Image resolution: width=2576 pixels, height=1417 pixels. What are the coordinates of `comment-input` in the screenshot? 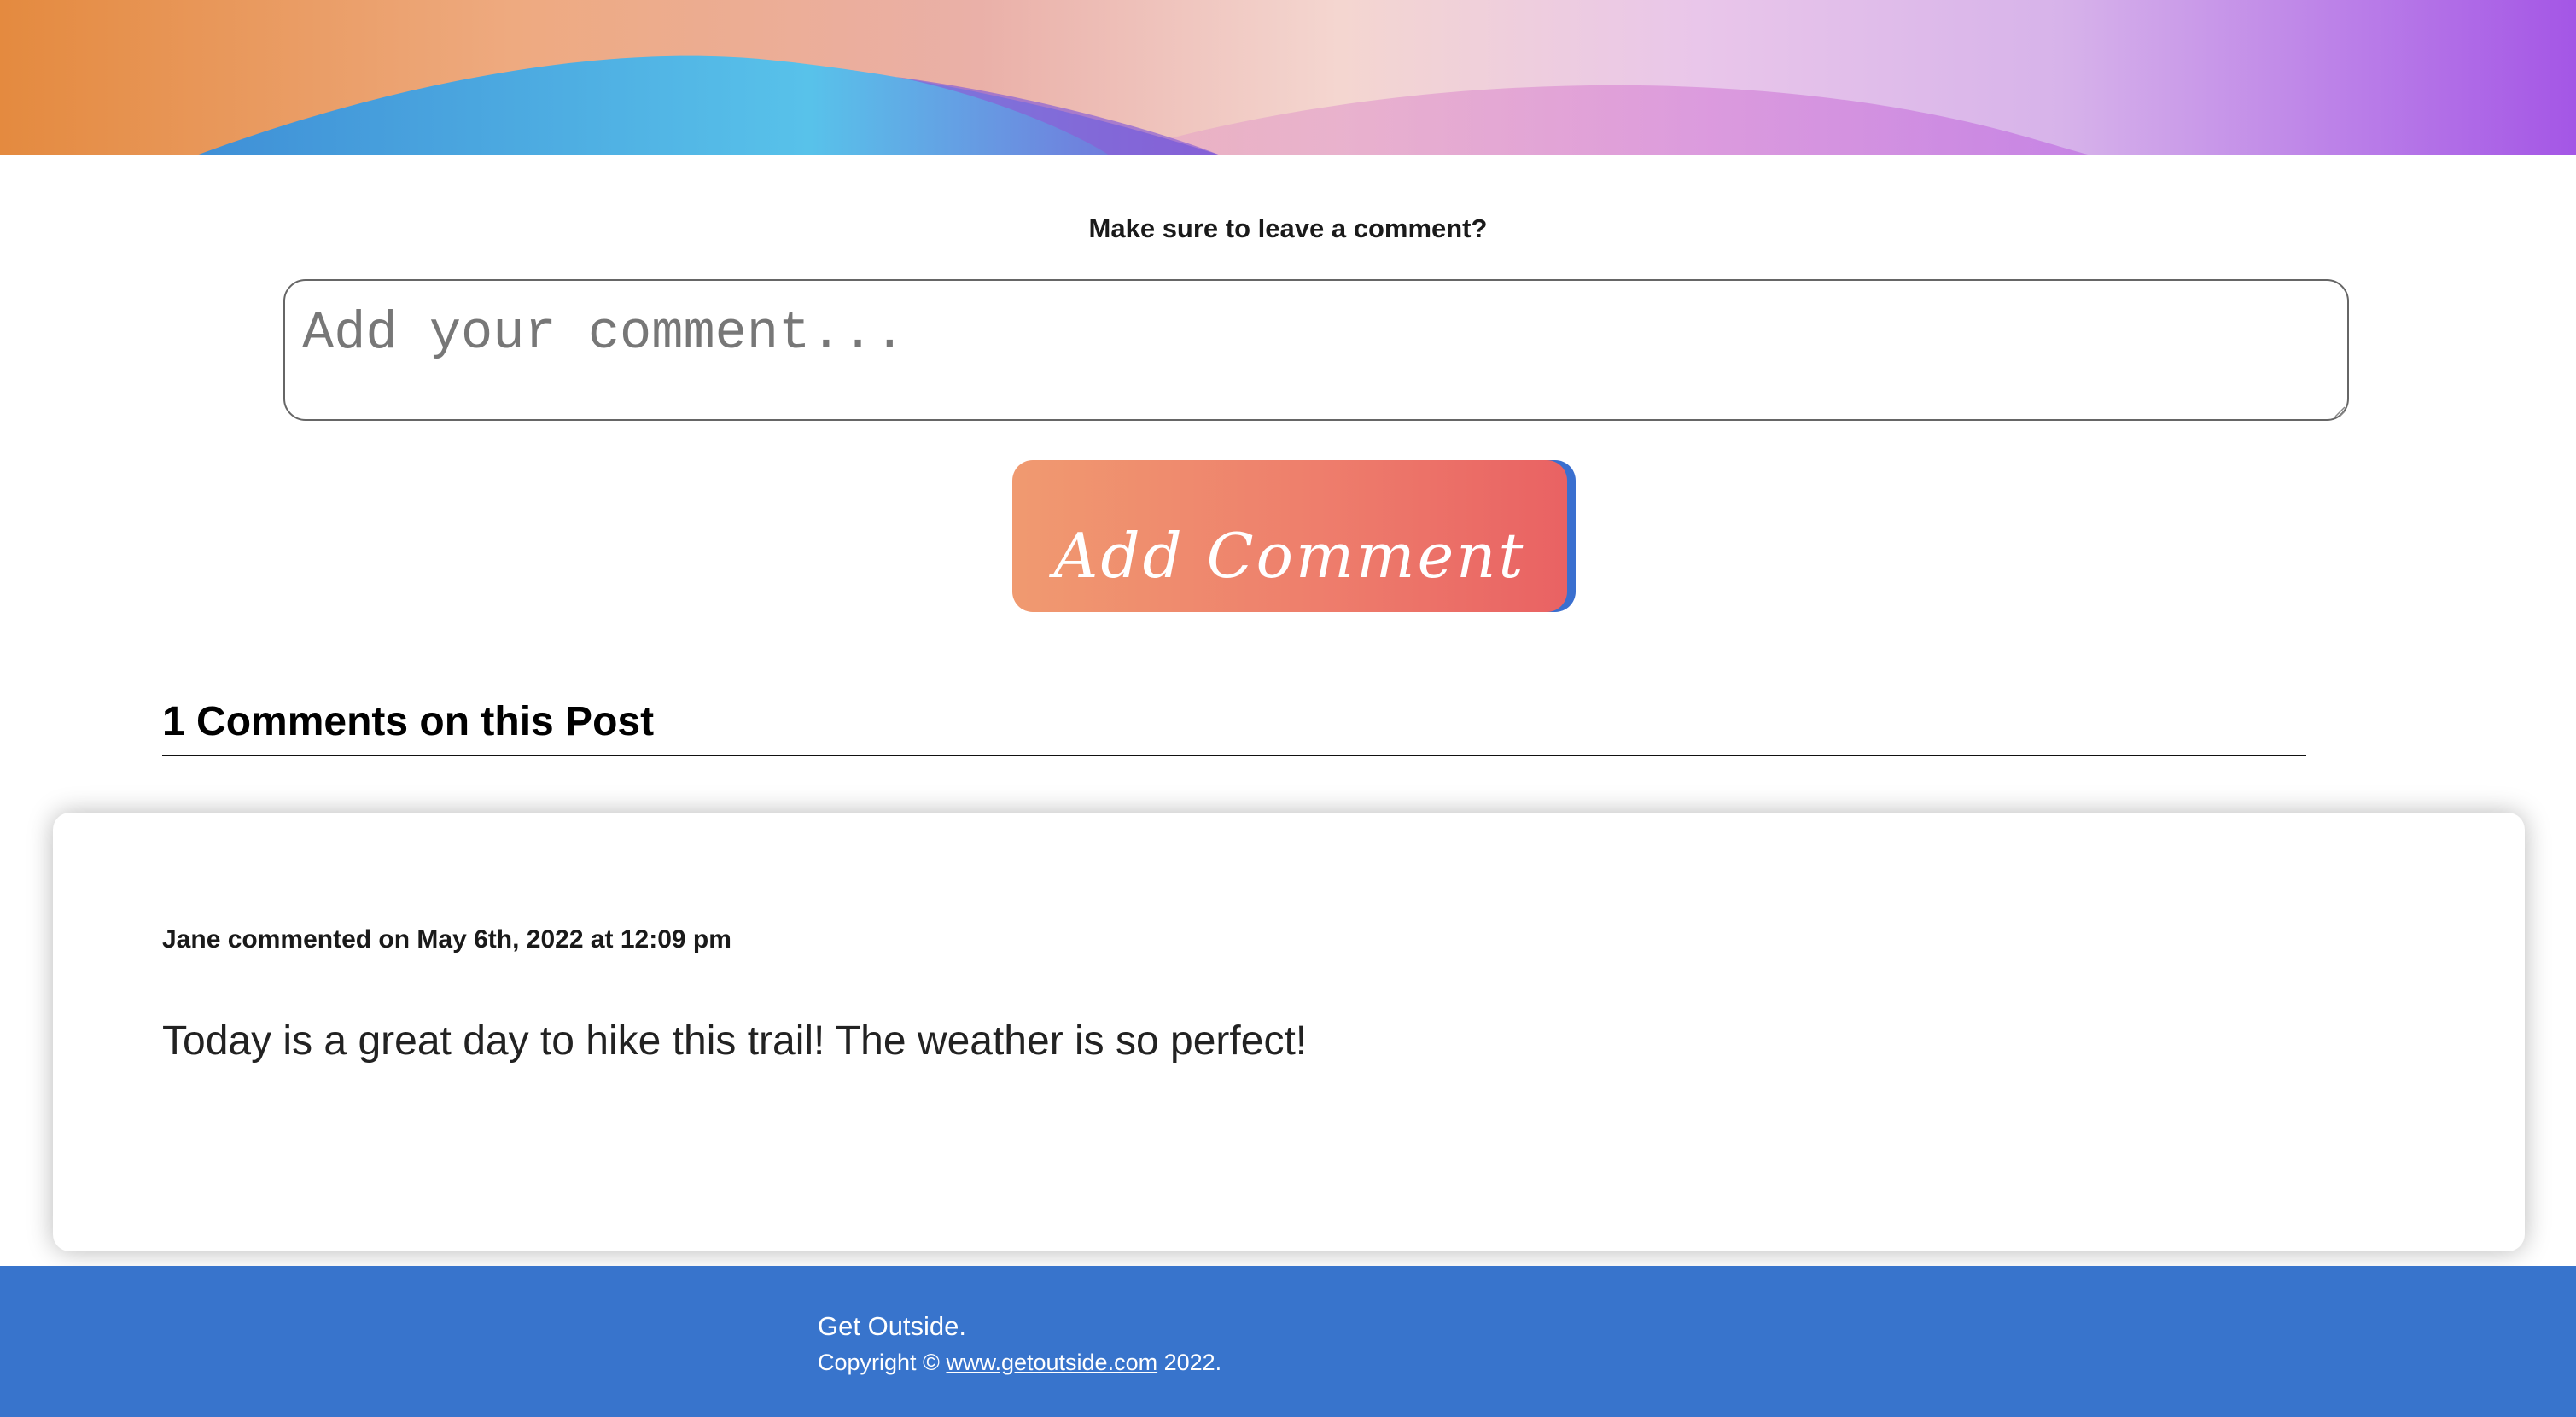 It's located at (1316, 350).